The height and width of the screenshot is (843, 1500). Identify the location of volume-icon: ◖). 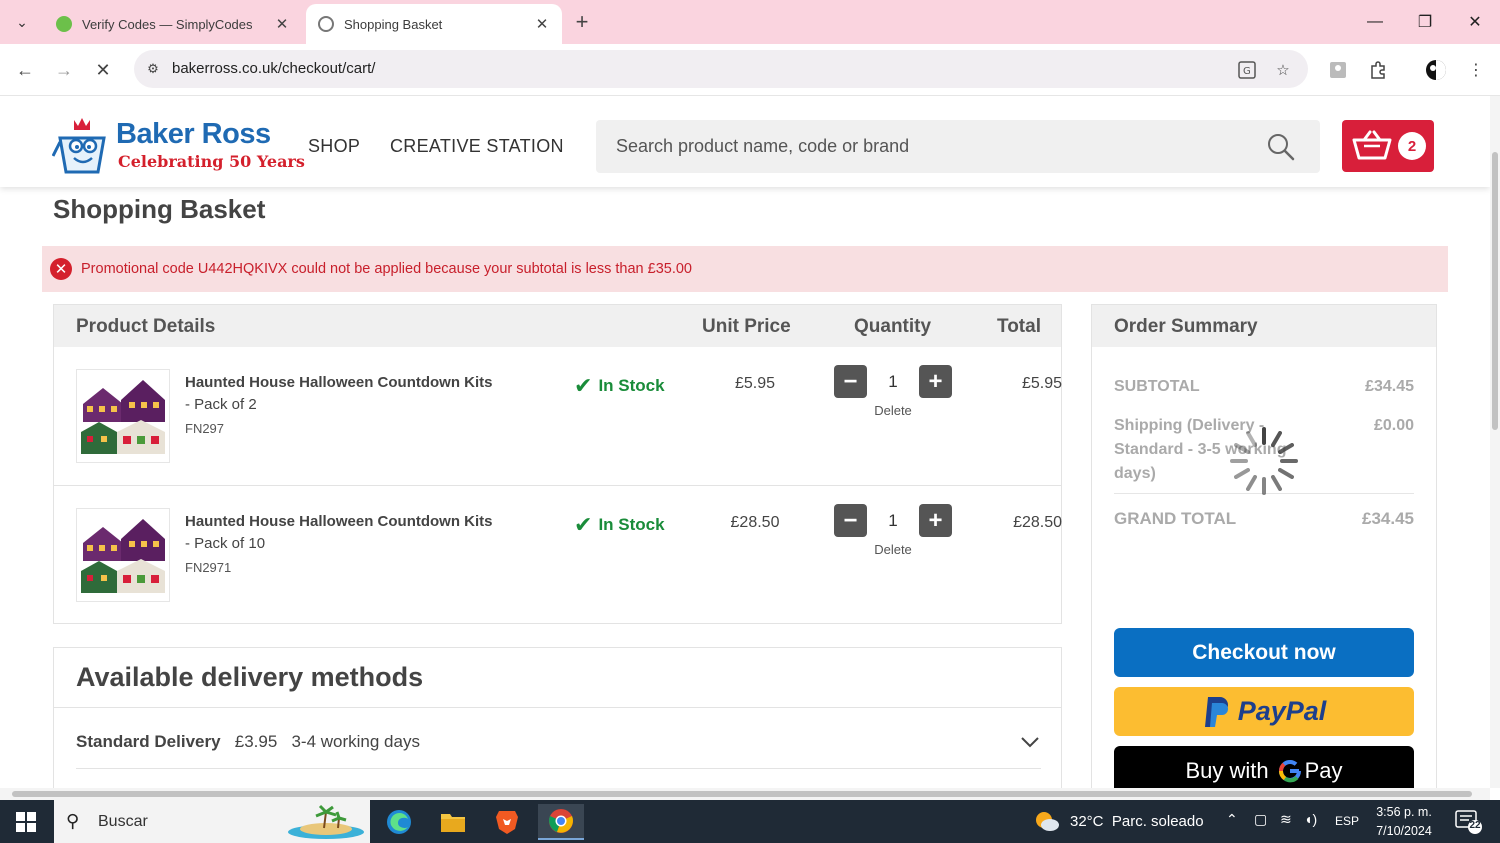
(1310, 819).